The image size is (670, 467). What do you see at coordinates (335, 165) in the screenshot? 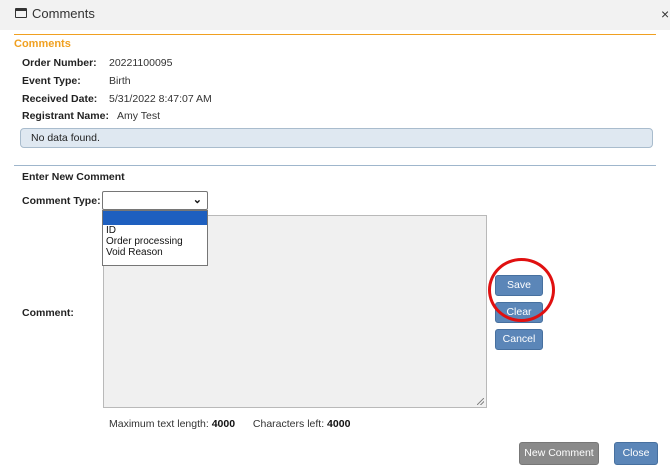
I see `form-divider` at bounding box center [335, 165].